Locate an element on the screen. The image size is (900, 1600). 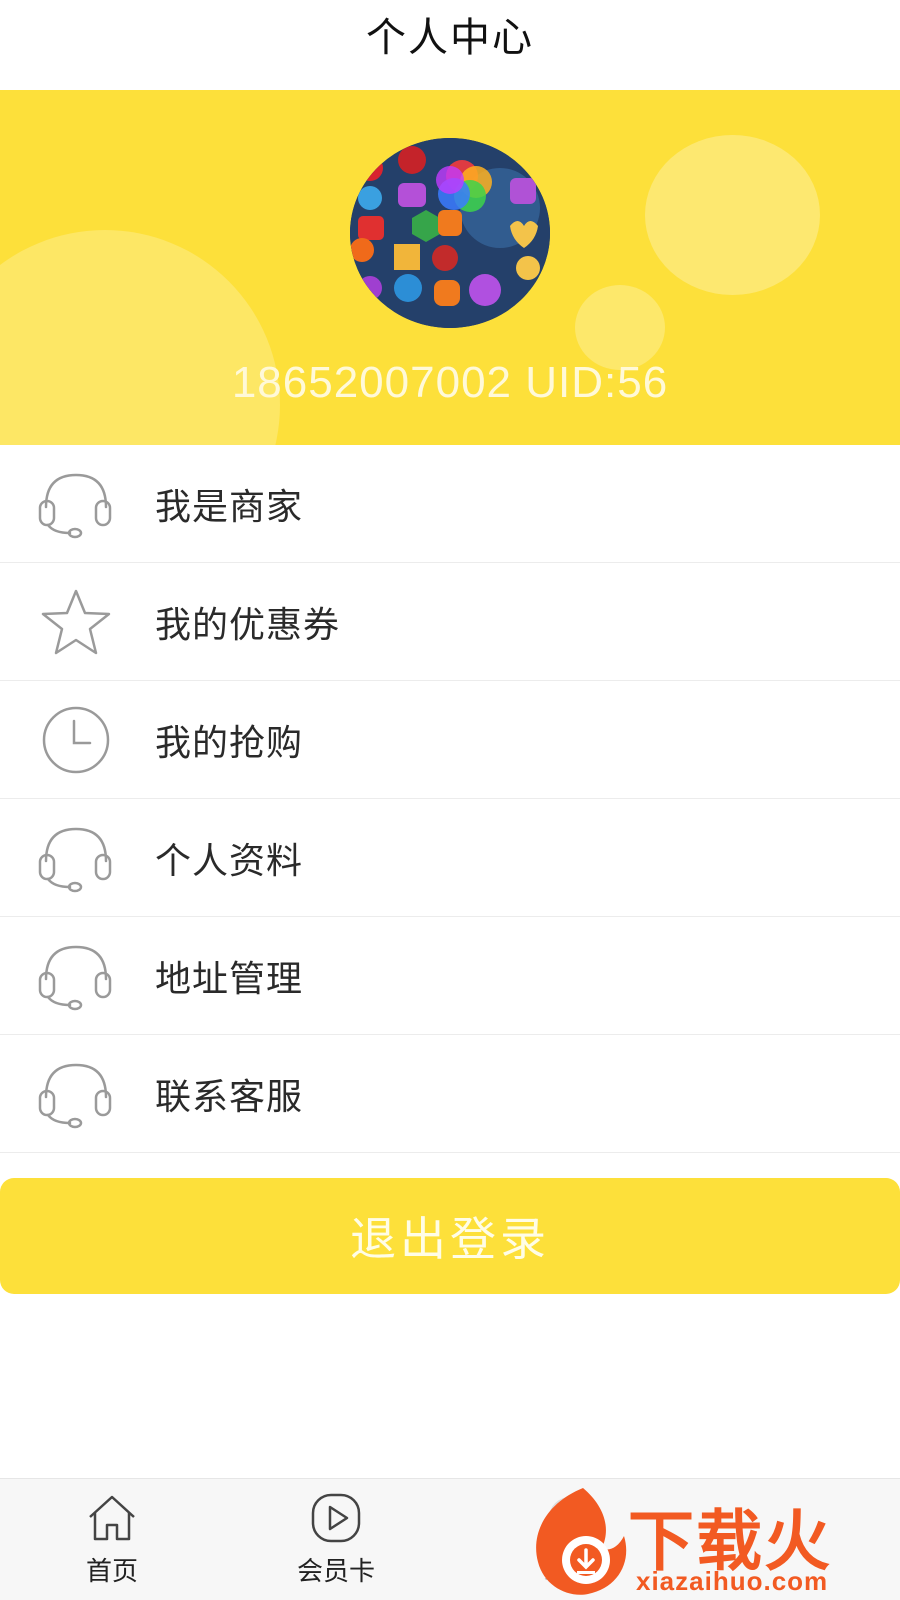
watermark: 下载火 xiazaihuo.com is located at coordinates (714, 1541).